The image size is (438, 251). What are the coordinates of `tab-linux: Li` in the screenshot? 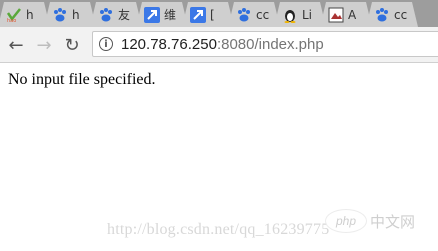 It's located at (300, 14).